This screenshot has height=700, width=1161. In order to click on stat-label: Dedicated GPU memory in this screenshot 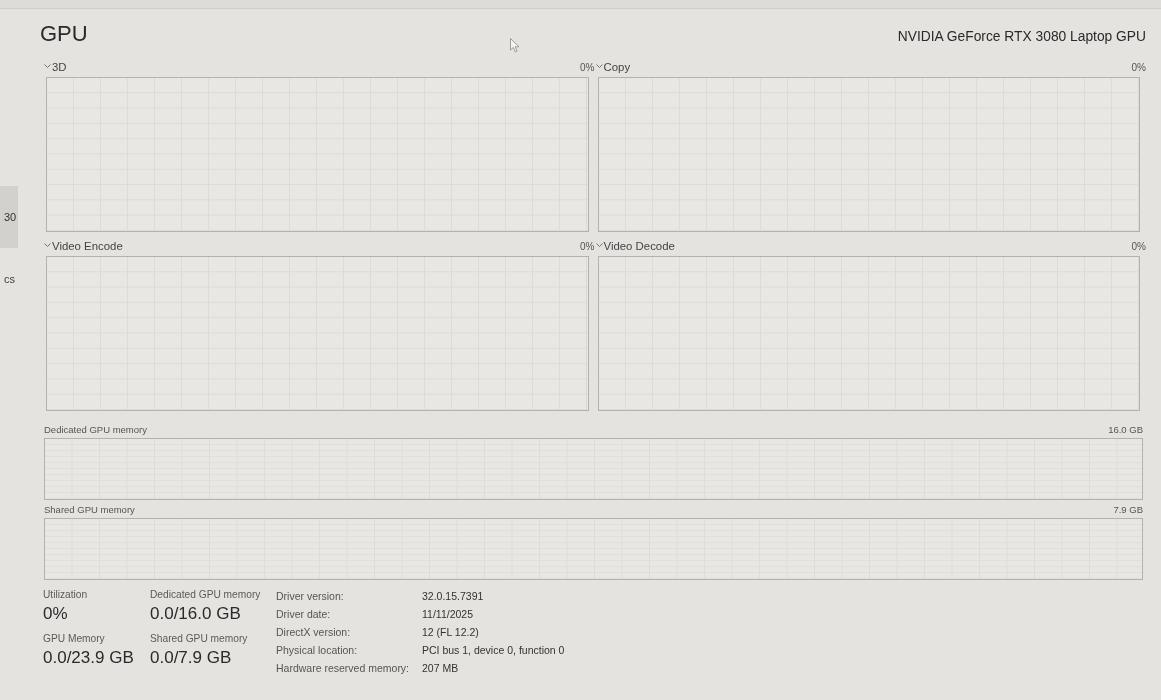, I will do `click(206, 595)`.